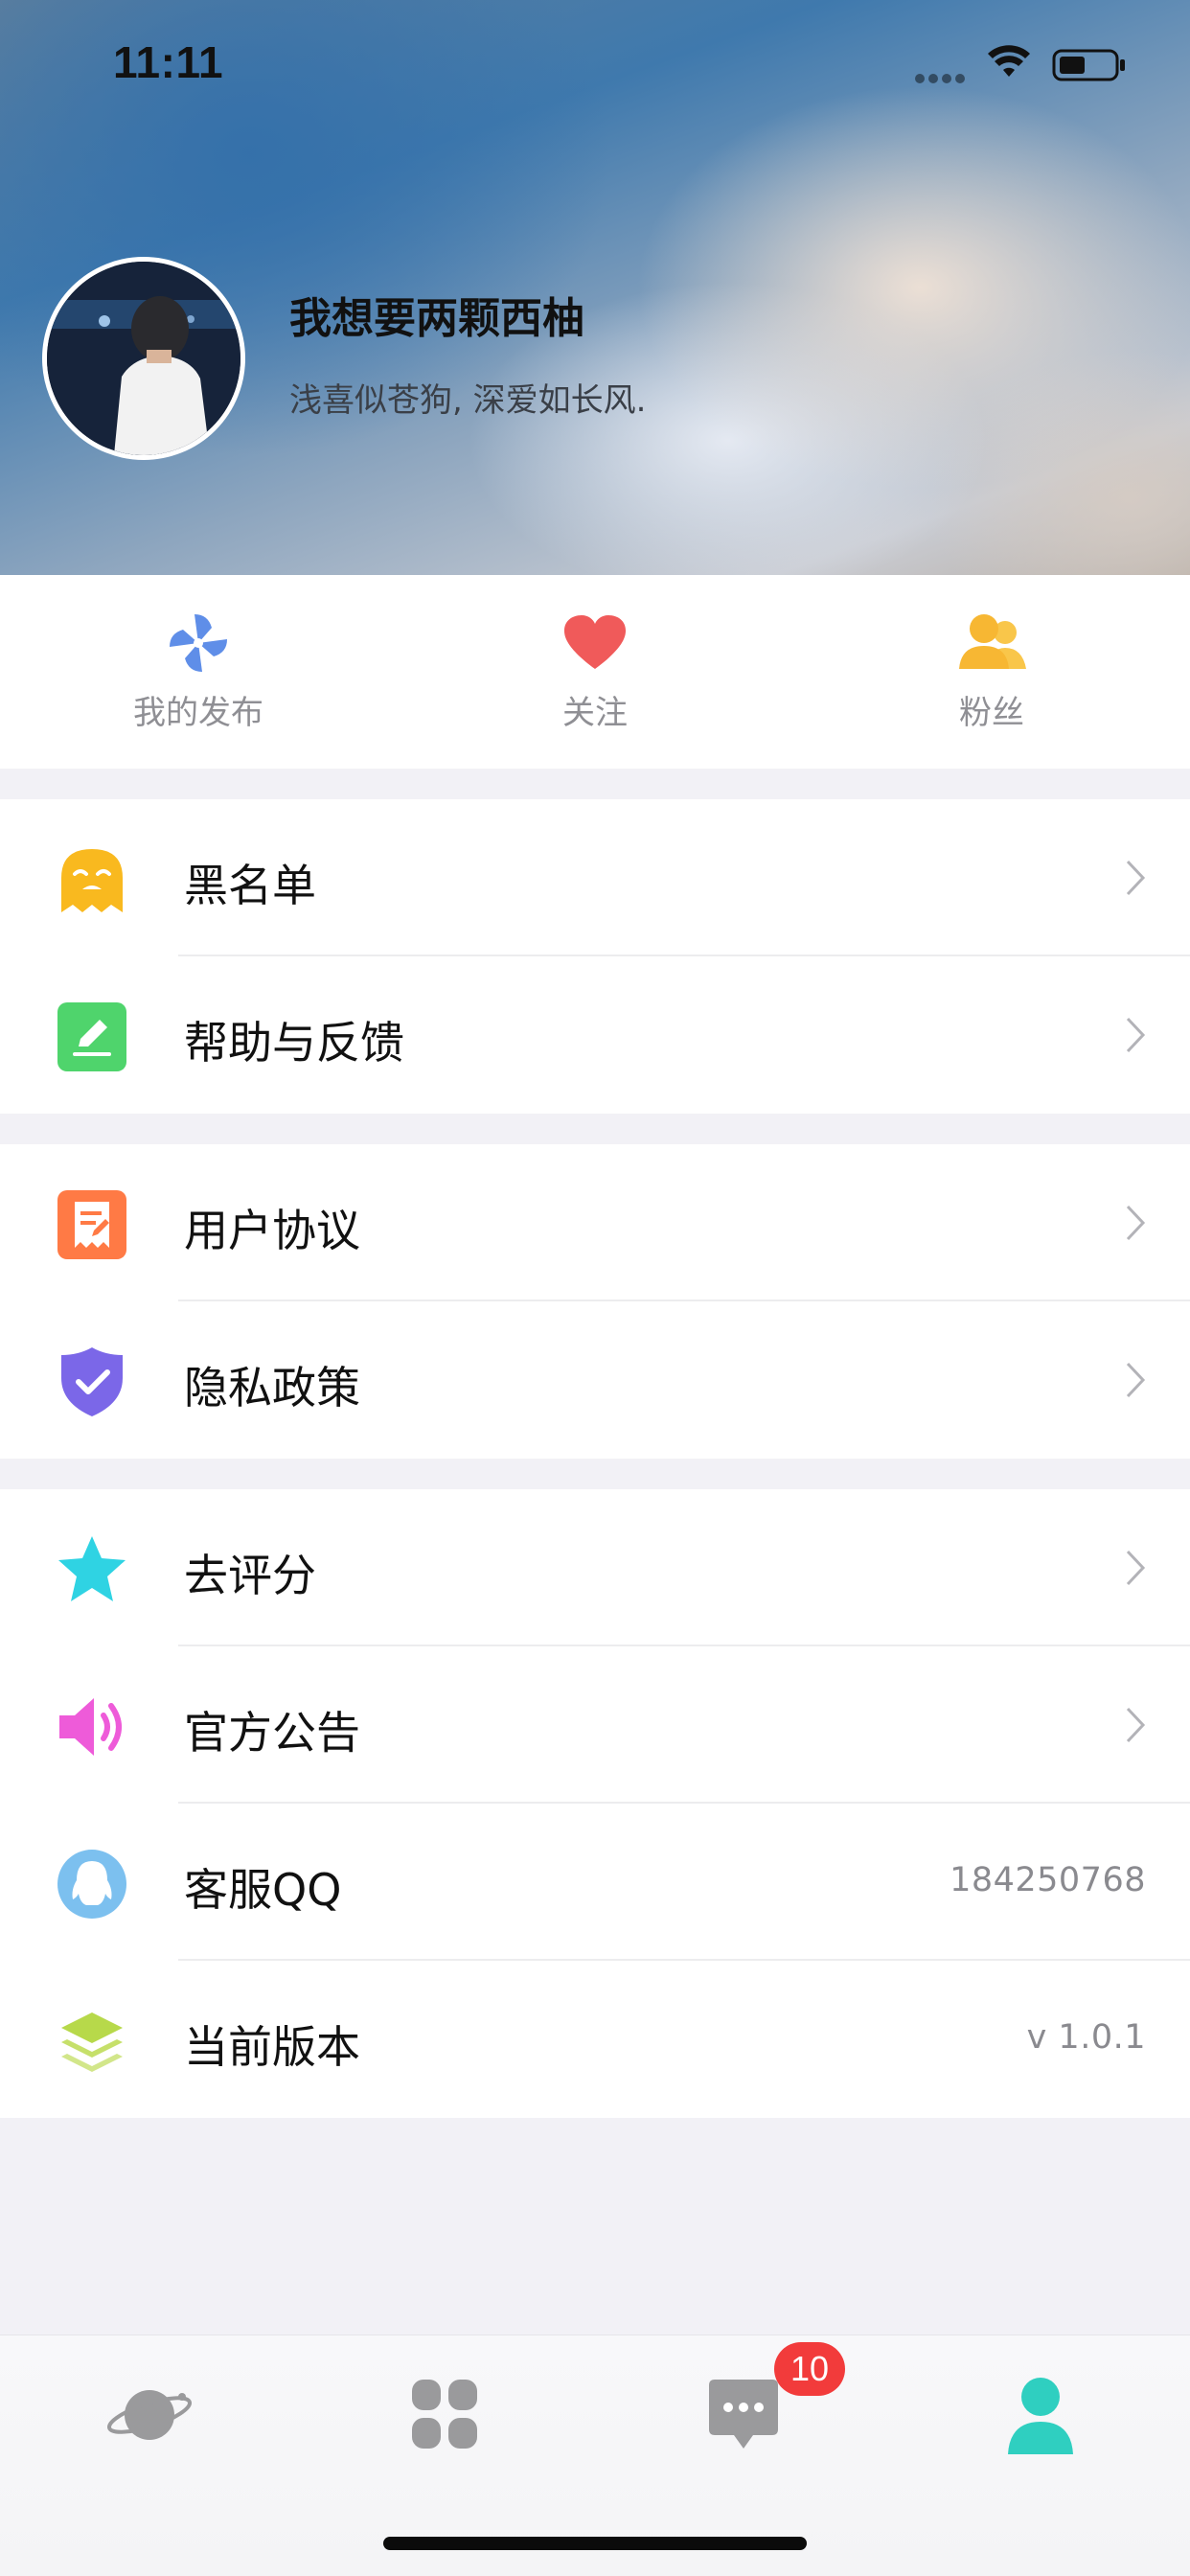 The width and height of the screenshot is (1190, 2576). I want to click on pinwheel-icon, so click(199, 643).